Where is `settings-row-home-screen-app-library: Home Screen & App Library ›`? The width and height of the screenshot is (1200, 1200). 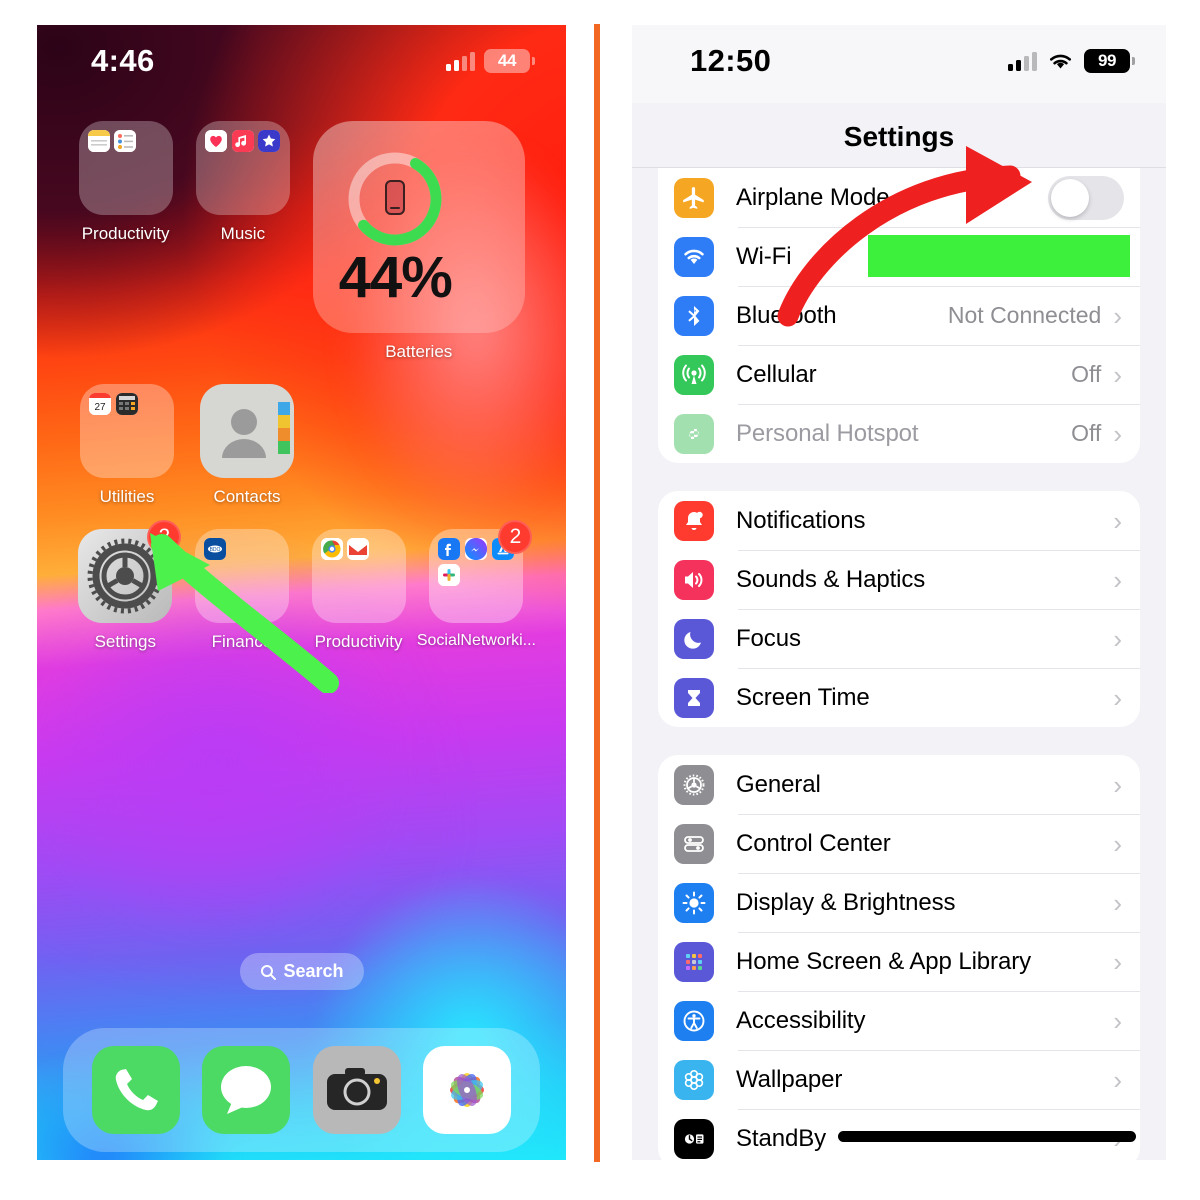
settings-row-home-screen-app-library: Home Screen & App Library › is located at coordinates (899, 961).